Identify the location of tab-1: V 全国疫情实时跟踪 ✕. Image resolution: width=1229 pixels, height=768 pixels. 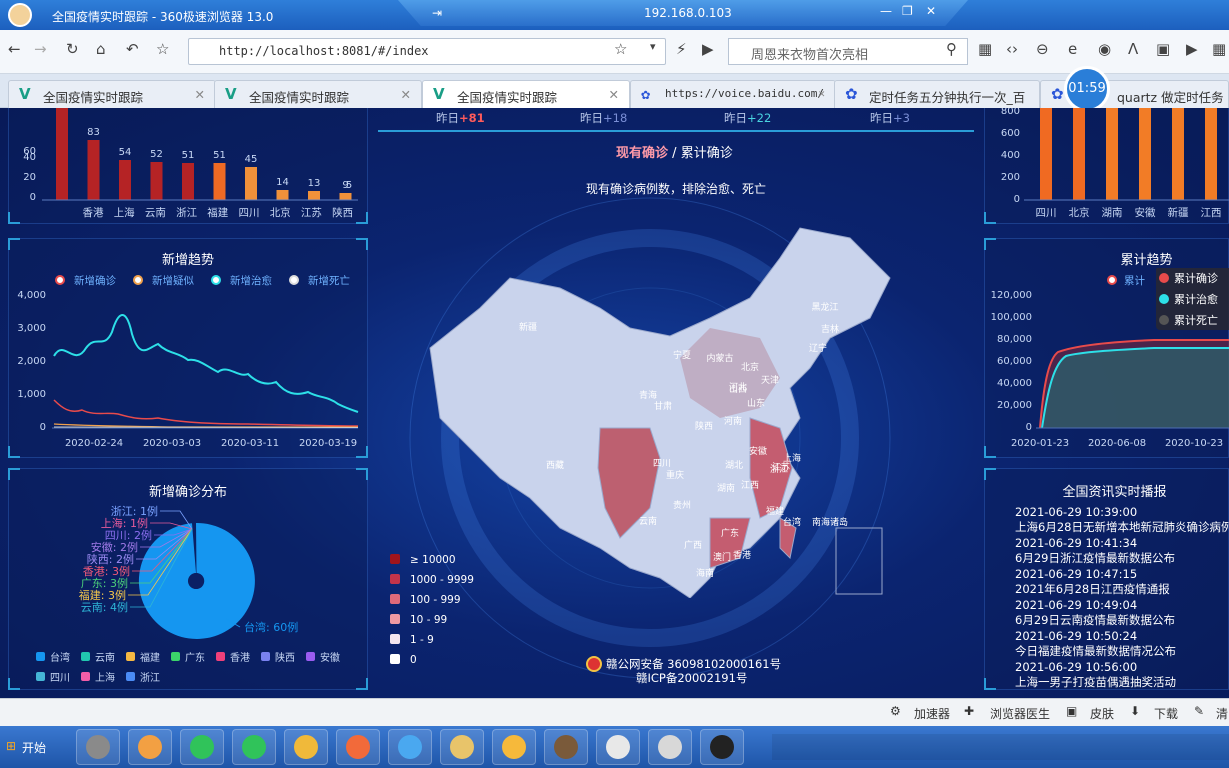
(112, 94).